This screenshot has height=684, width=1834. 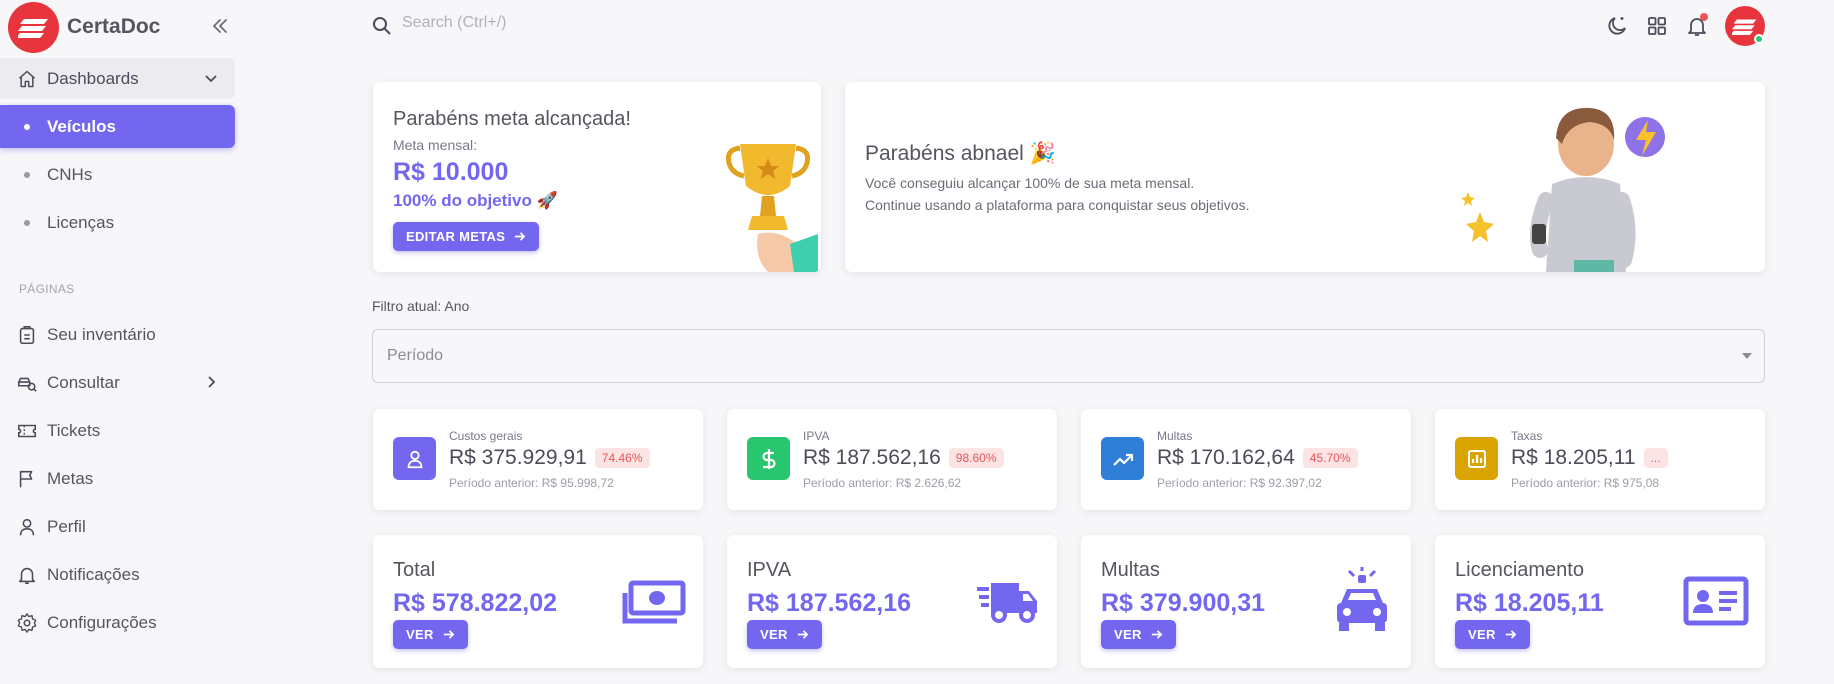 What do you see at coordinates (117, 527) in the screenshot?
I see `sidebar-item-perfil: Perfil` at bounding box center [117, 527].